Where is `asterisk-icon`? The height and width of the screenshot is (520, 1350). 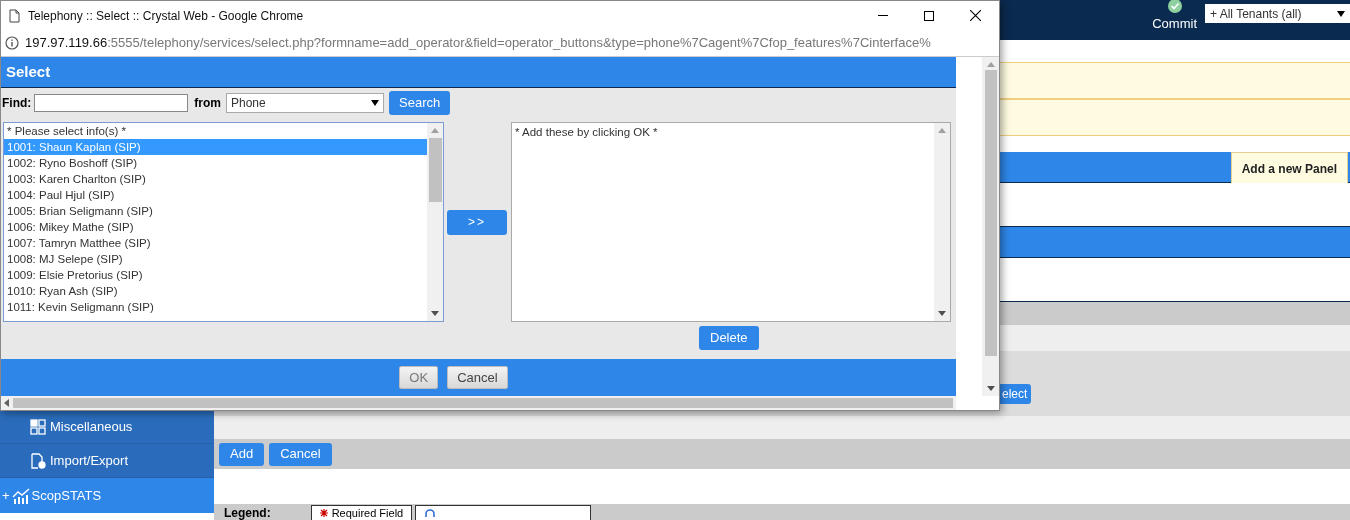
asterisk-icon is located at coordinates (323, 513).